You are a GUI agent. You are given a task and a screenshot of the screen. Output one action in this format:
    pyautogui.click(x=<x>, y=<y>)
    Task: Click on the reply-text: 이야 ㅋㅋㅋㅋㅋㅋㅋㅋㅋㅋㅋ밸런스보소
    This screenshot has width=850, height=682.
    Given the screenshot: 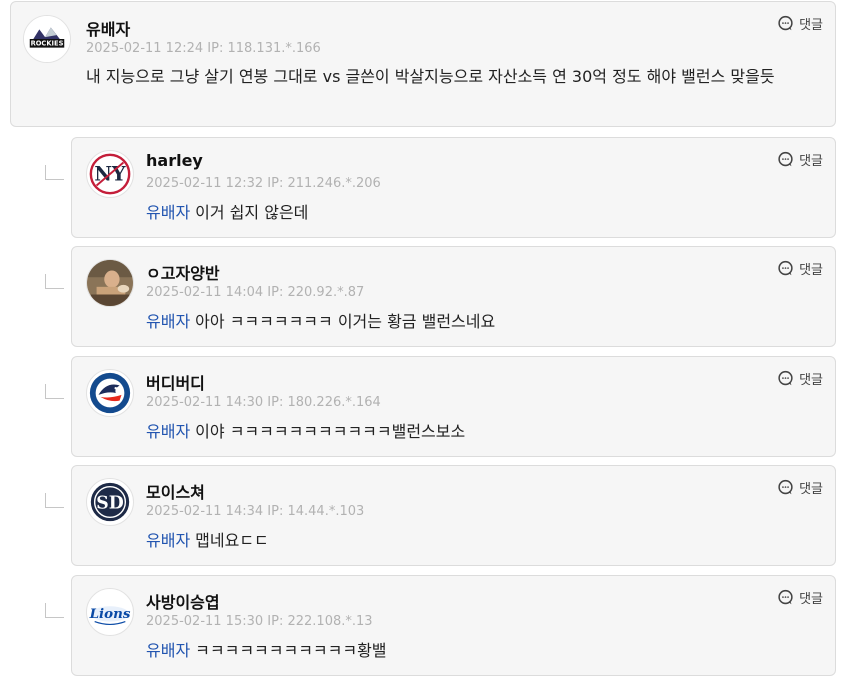 What is the action you would take?
    pyautogui.click(x=330, y=431)
    